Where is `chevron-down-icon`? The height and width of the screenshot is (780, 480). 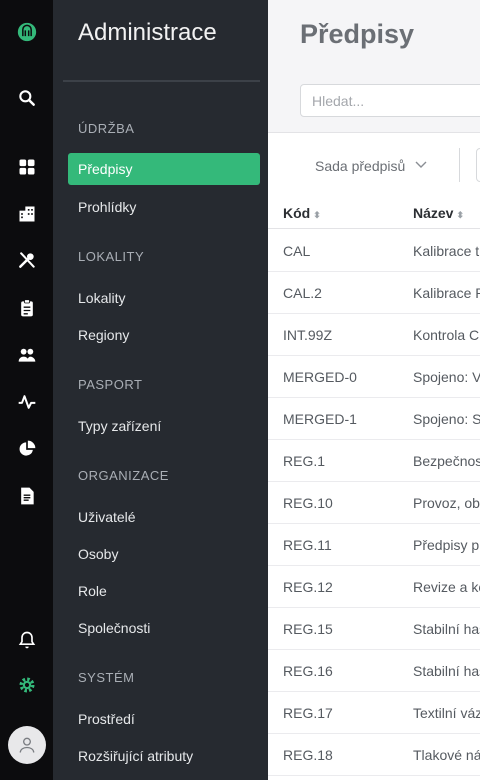 chevron-down-icon is located at coordinates (421, 164).